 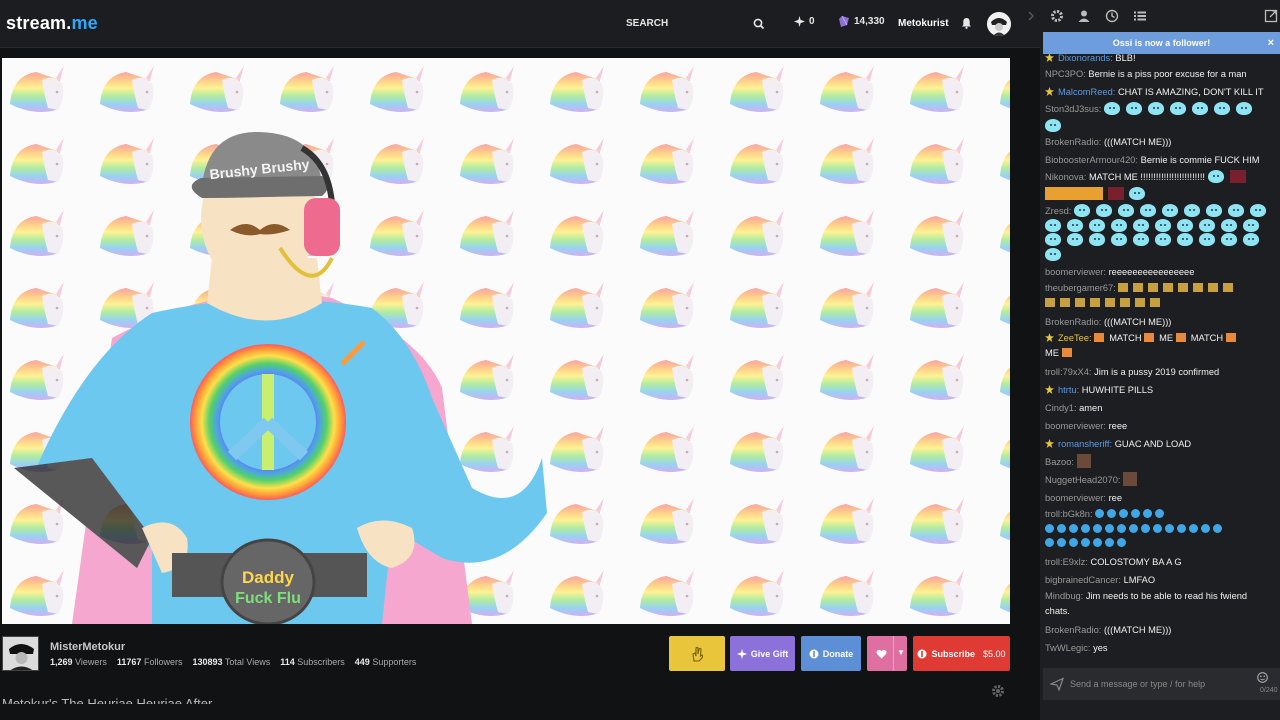 What do you see at coordinates (999, 24) in the screenshot?
I see `user-avatar` at bounding box center [999, 24].